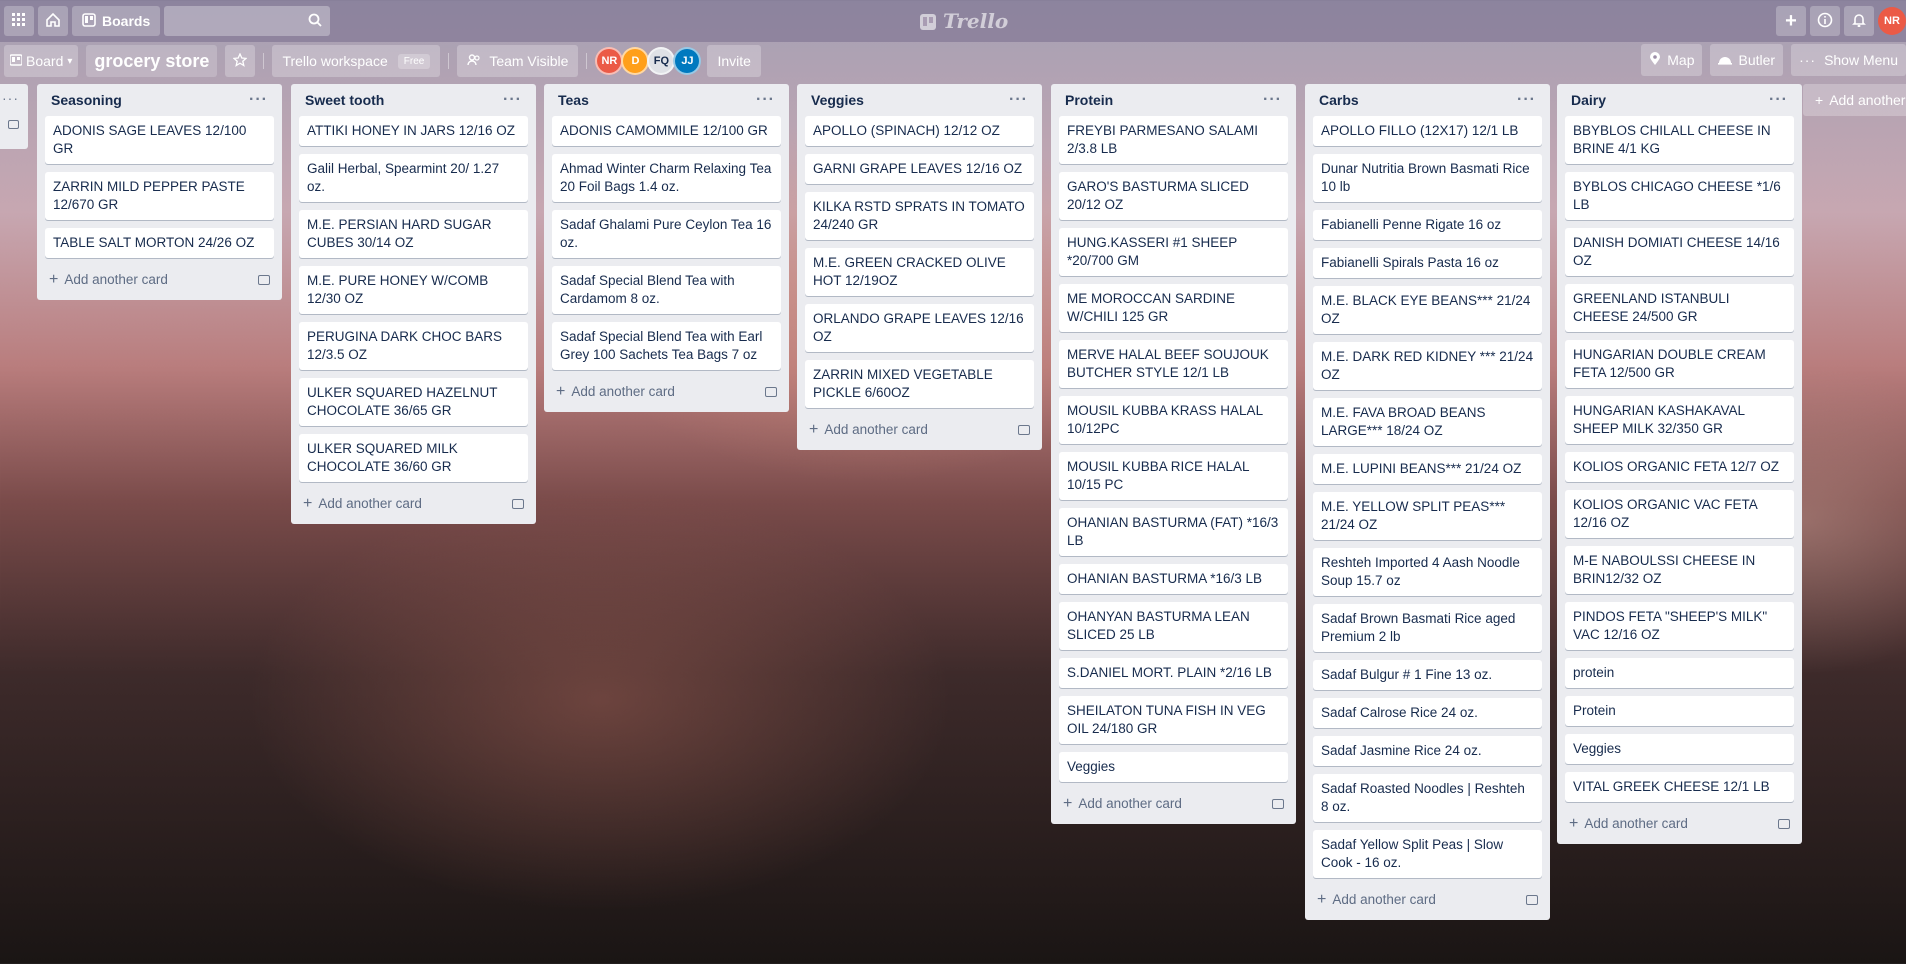  Describe the element at coordinates (1427, 310) in the screenshot. I see `card: M.E. BLACK EYE BEANS*** 21/24 OZ` at that location.